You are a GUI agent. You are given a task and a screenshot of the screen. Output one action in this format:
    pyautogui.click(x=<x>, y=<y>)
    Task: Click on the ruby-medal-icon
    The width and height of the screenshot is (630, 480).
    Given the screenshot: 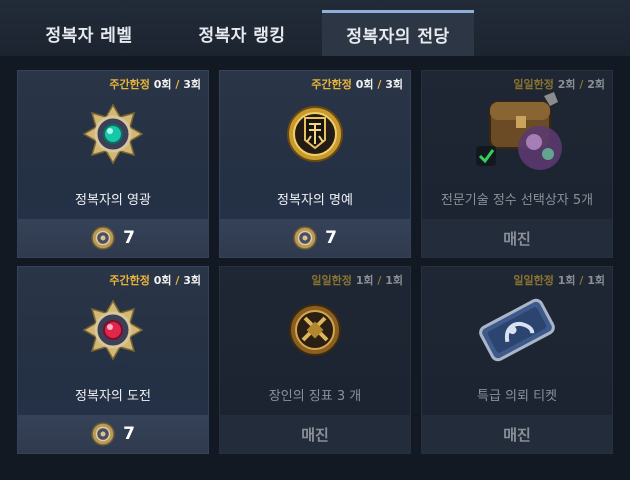 What is the action you would take?
    pyautogui.click(x=113, y=330)
    